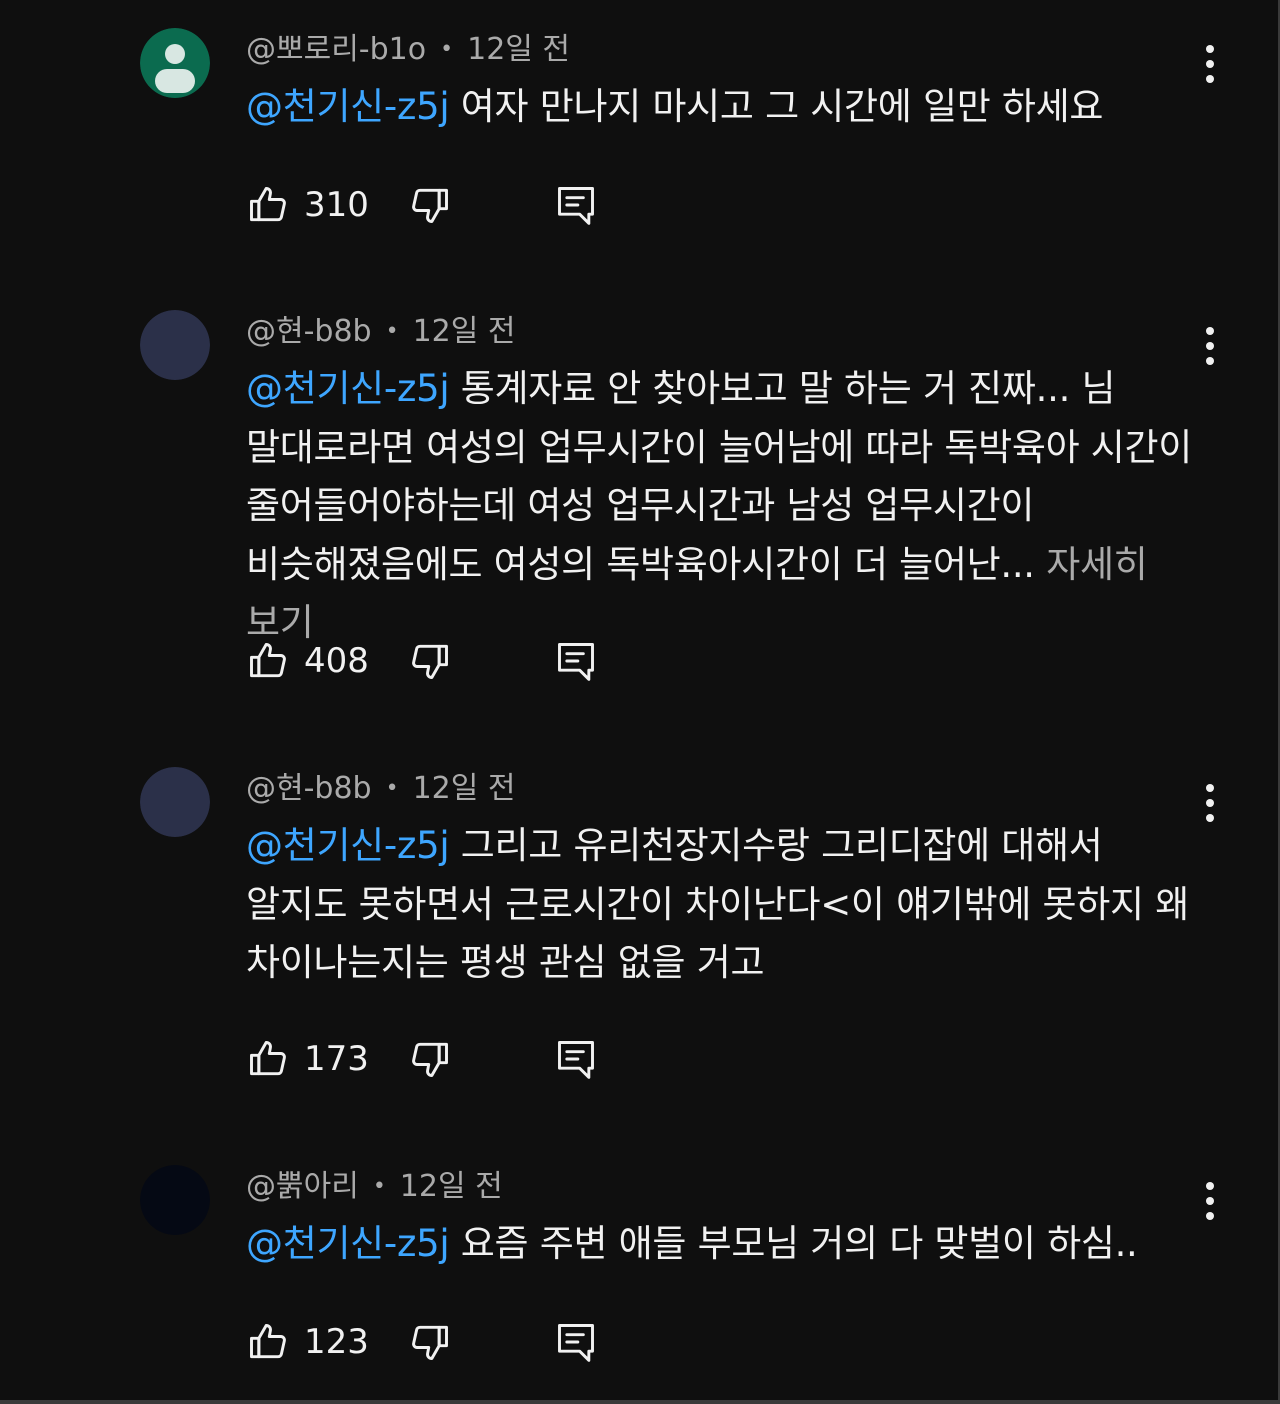 The height and width of the screenshot is (1404, 1280). What do you see at coordinates (336, 49) in the screenshot?
I see `author-name: @뽀로리-b1o` at bounding box center [336, 49].